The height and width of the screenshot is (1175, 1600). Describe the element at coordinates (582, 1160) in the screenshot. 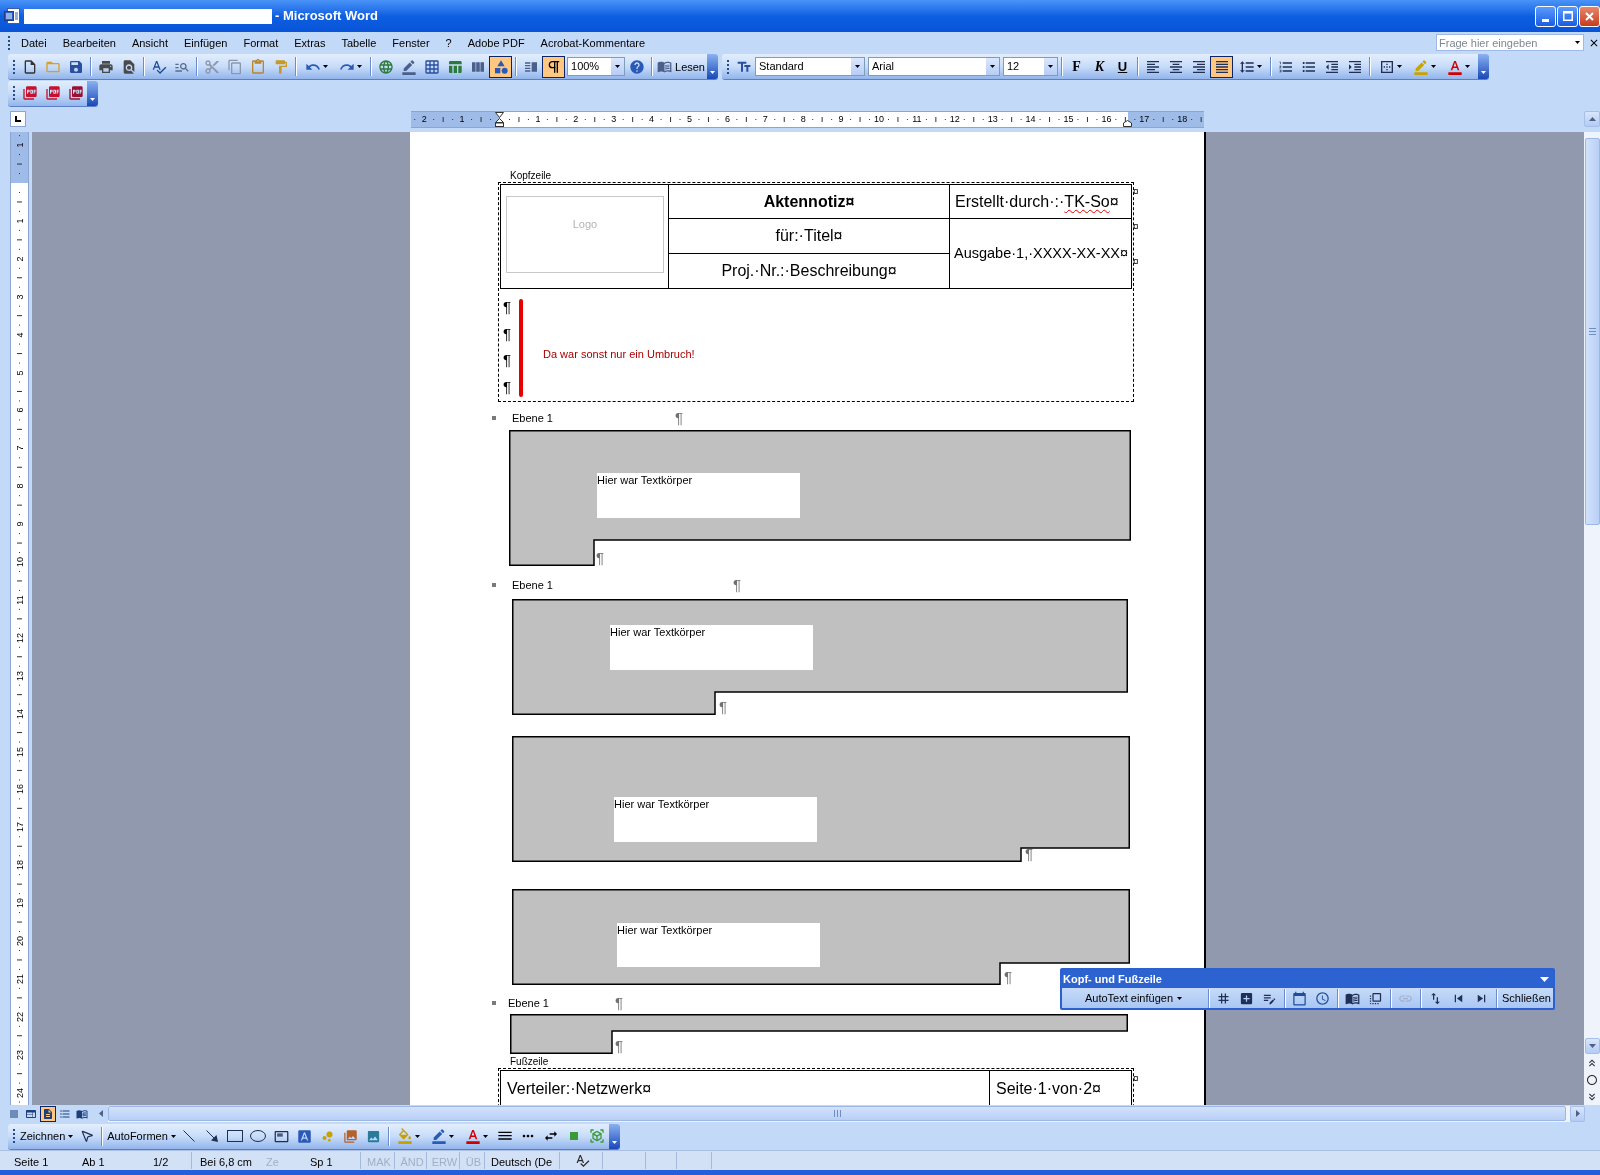

I see `spelling-status-icon` at that location.